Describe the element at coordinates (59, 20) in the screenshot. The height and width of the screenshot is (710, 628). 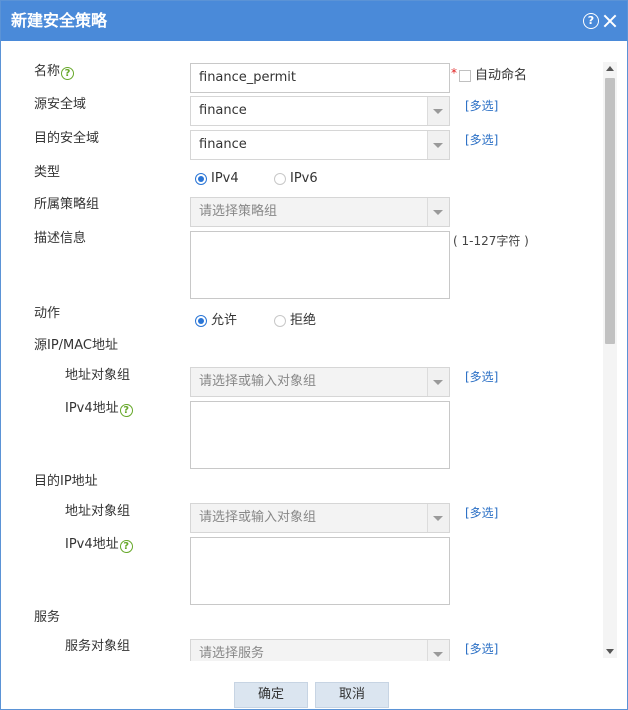
I see `dialog-title: 新建安全策略` at that location.